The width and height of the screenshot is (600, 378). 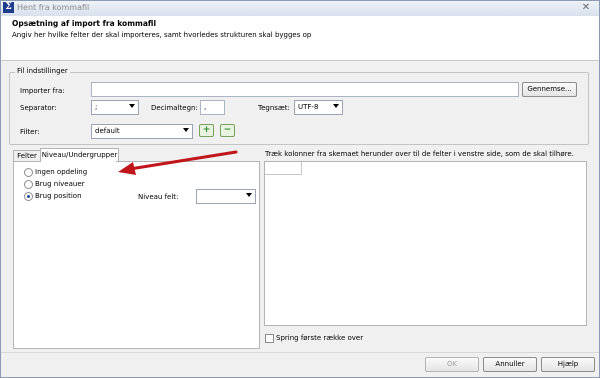 I want to click on import-from-label: Importer fra:, so click(x=42, y=91).